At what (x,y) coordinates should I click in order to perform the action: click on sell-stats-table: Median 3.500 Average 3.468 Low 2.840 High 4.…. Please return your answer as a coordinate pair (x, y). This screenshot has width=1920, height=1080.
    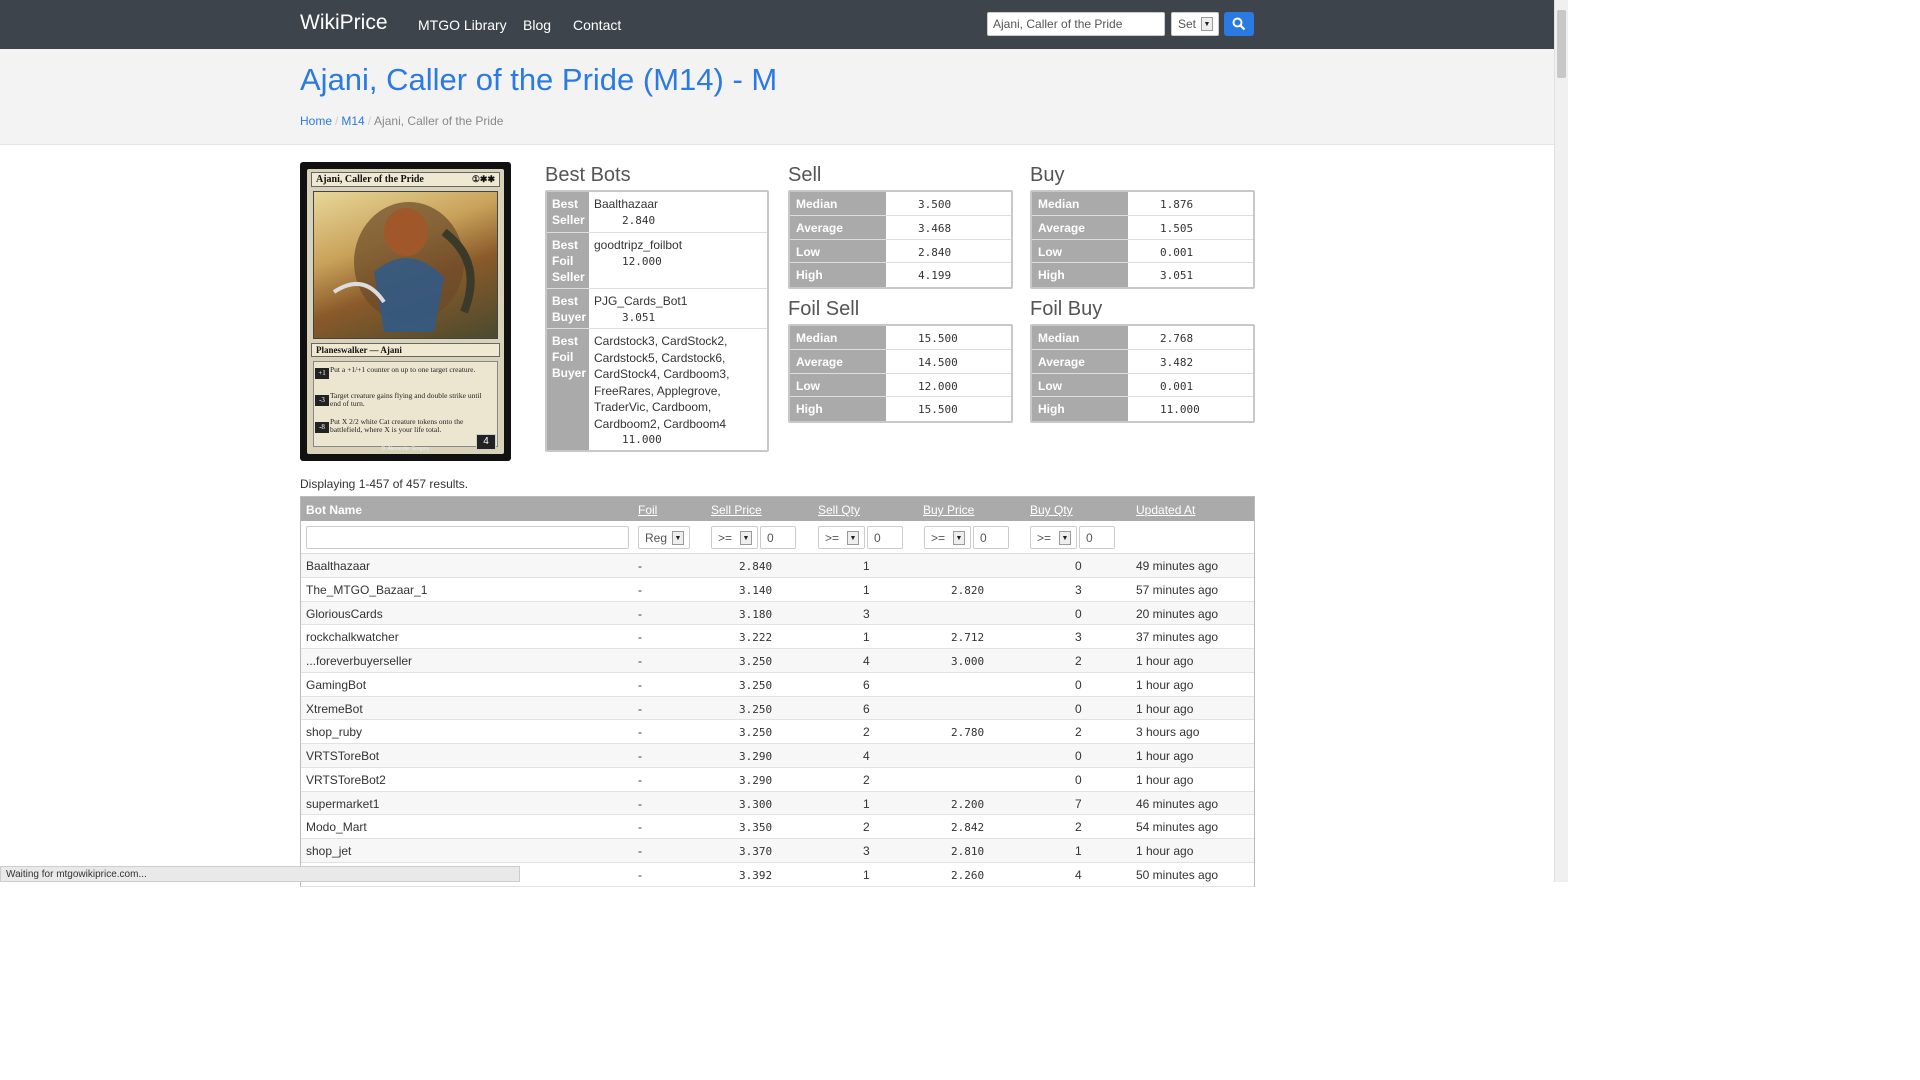
    Looking at the image, I should click on (900, 239).